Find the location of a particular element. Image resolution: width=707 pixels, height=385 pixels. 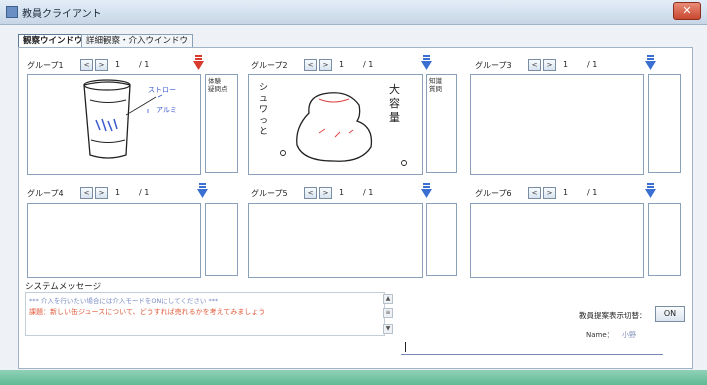

system-message-label: システムメッセージ is located at coordinates (63, 287).